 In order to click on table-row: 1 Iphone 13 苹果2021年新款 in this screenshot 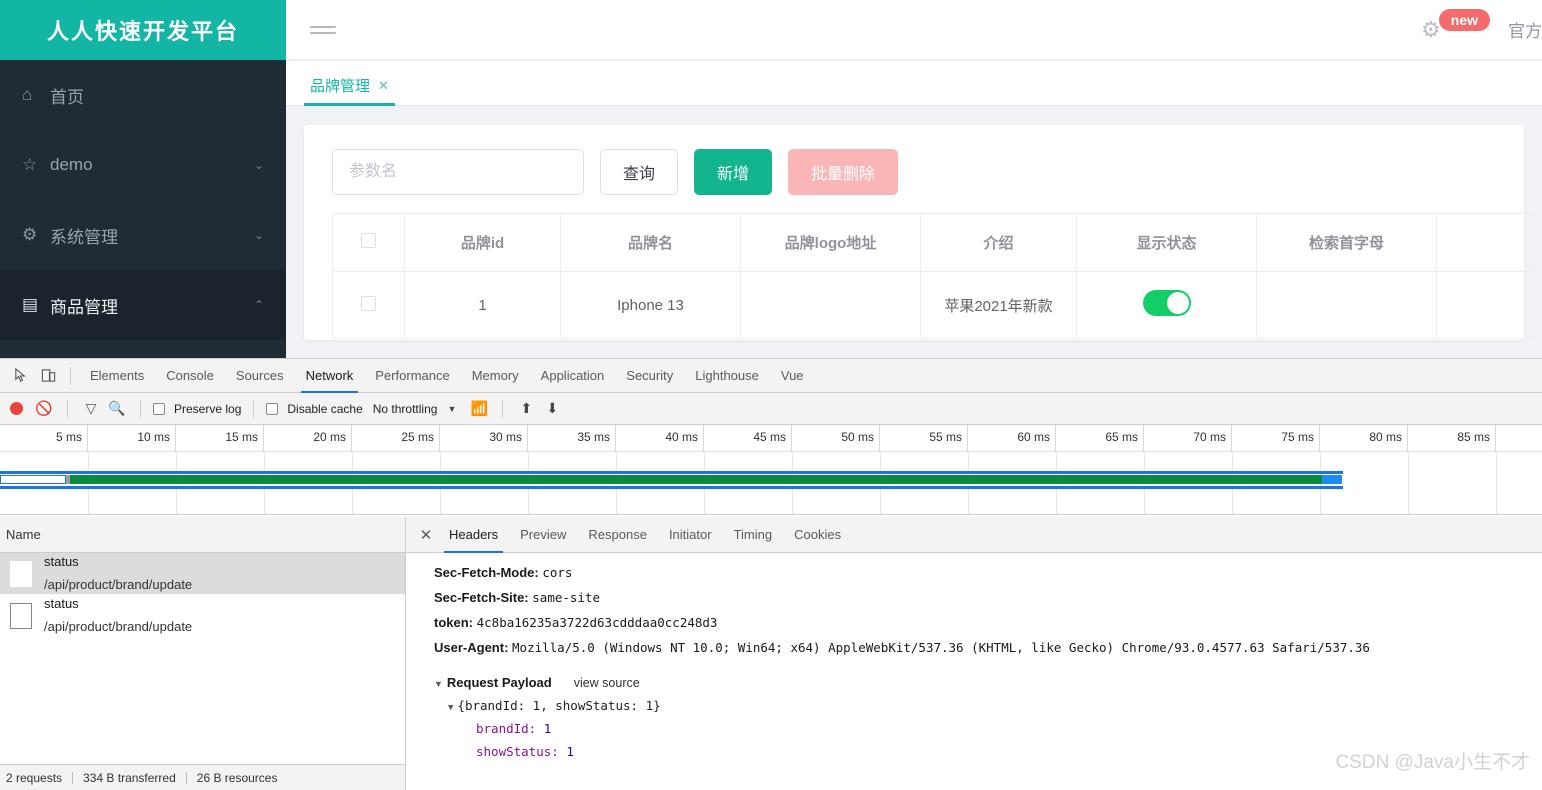, I will do `click(932, 305)`.